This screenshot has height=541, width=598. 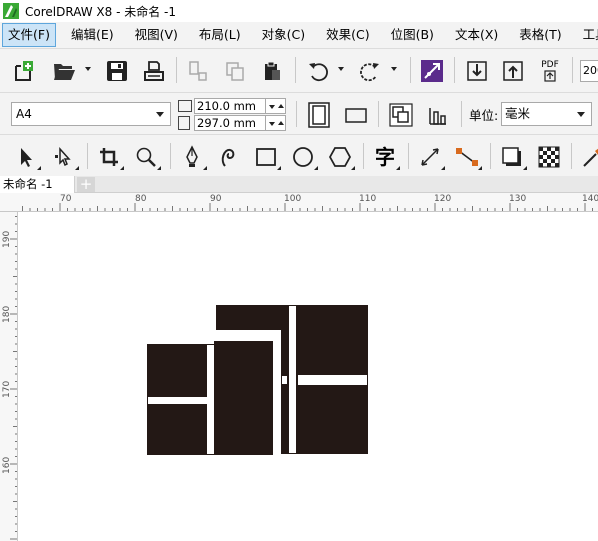 What do you see at coordinates (24, 71) in the screenshot?
I see `new-document-icon` at bounding box center [24, 71].